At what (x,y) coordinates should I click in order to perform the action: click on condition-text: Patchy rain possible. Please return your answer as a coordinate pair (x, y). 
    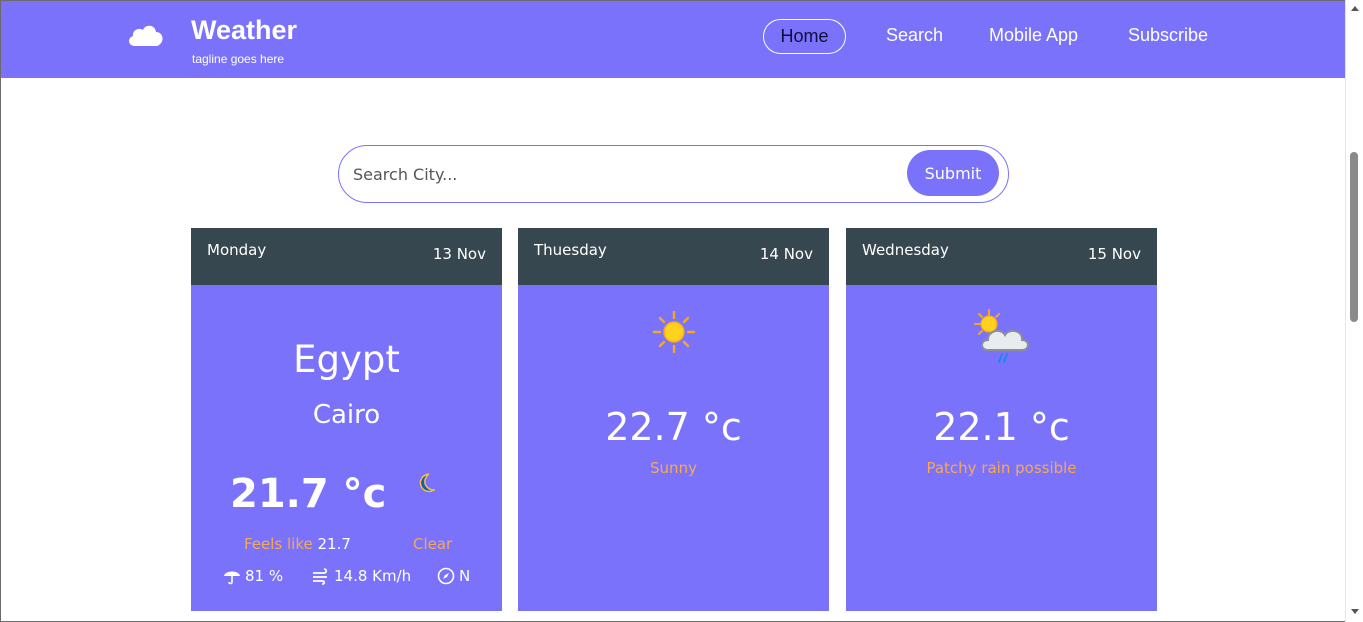
    Looking at the image, I should click on (1001, 468).